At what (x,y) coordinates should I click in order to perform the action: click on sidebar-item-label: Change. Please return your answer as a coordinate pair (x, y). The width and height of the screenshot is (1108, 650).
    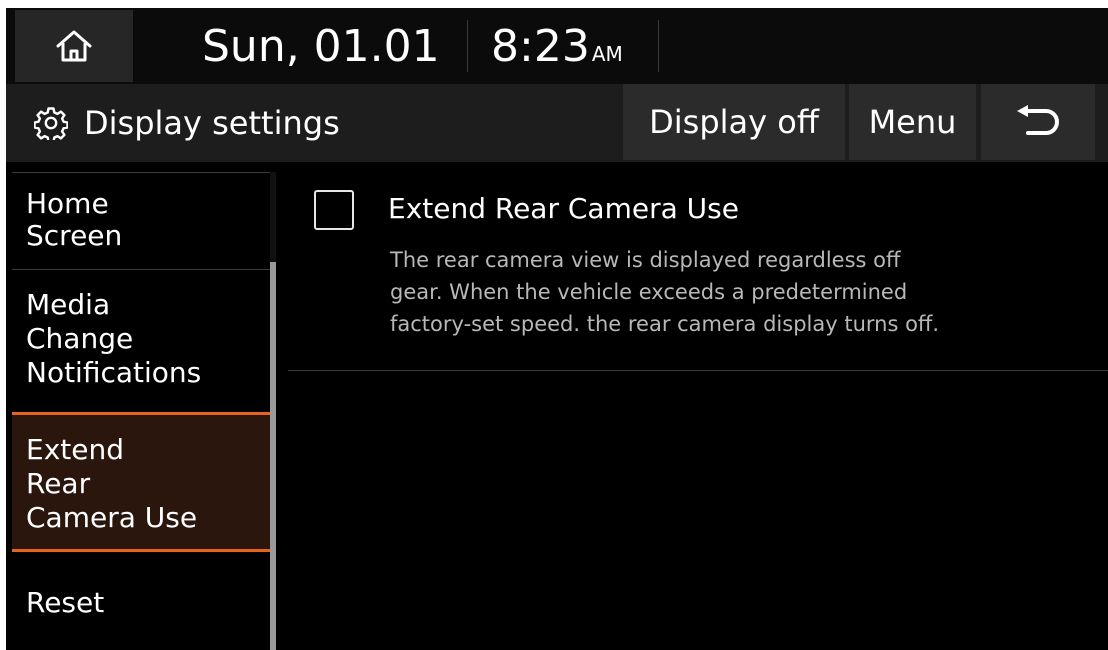
    Looking at the image, I should click on (80, 338).